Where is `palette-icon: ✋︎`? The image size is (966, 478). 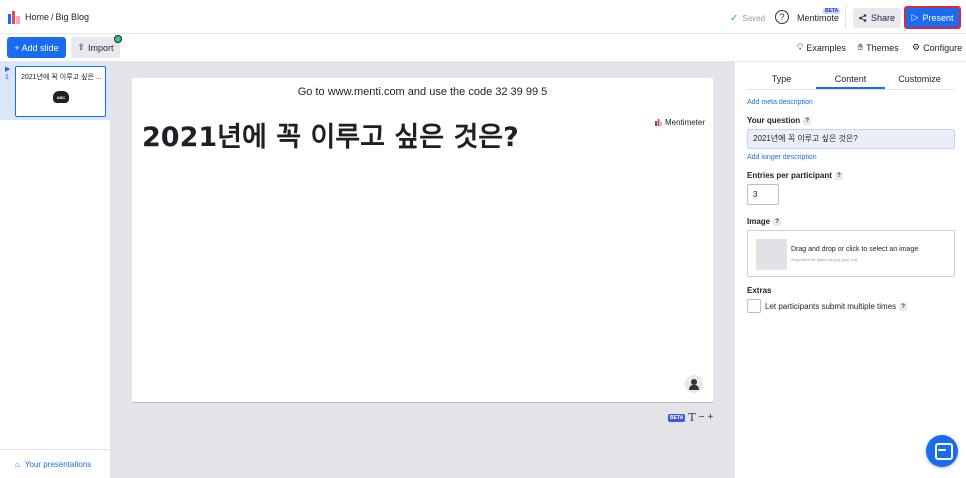
palette-icon: ✋︎ is located at coordinates (861, 47).